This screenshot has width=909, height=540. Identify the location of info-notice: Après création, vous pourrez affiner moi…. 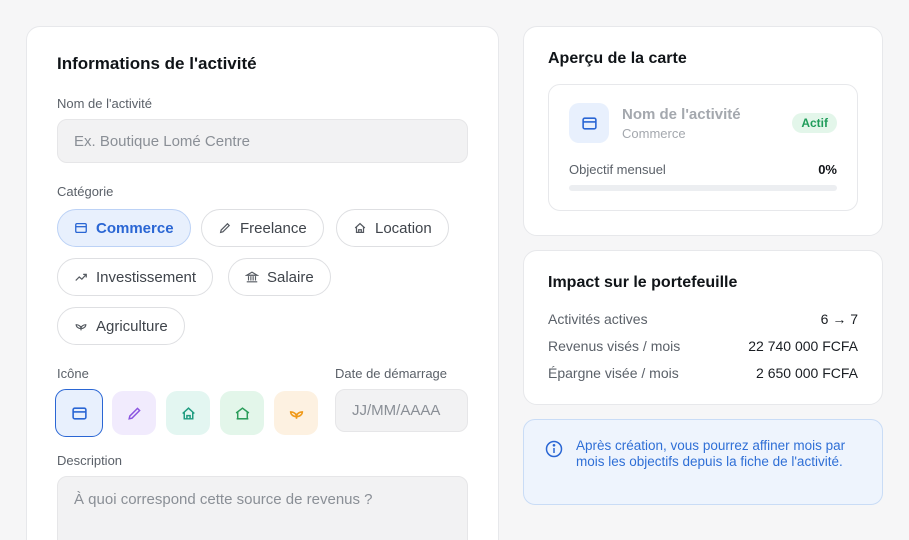
(703, 462).